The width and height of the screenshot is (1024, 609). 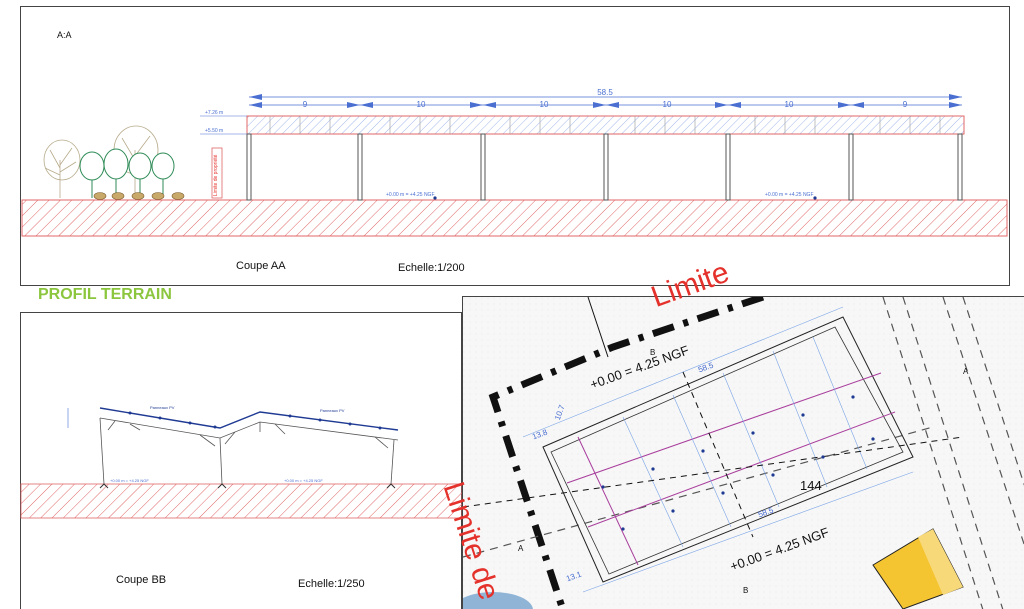 What do you see at coordinates (241, 501) in the screenshot?
I see `ground-hatch-bb` at bounding box center [241, 501].